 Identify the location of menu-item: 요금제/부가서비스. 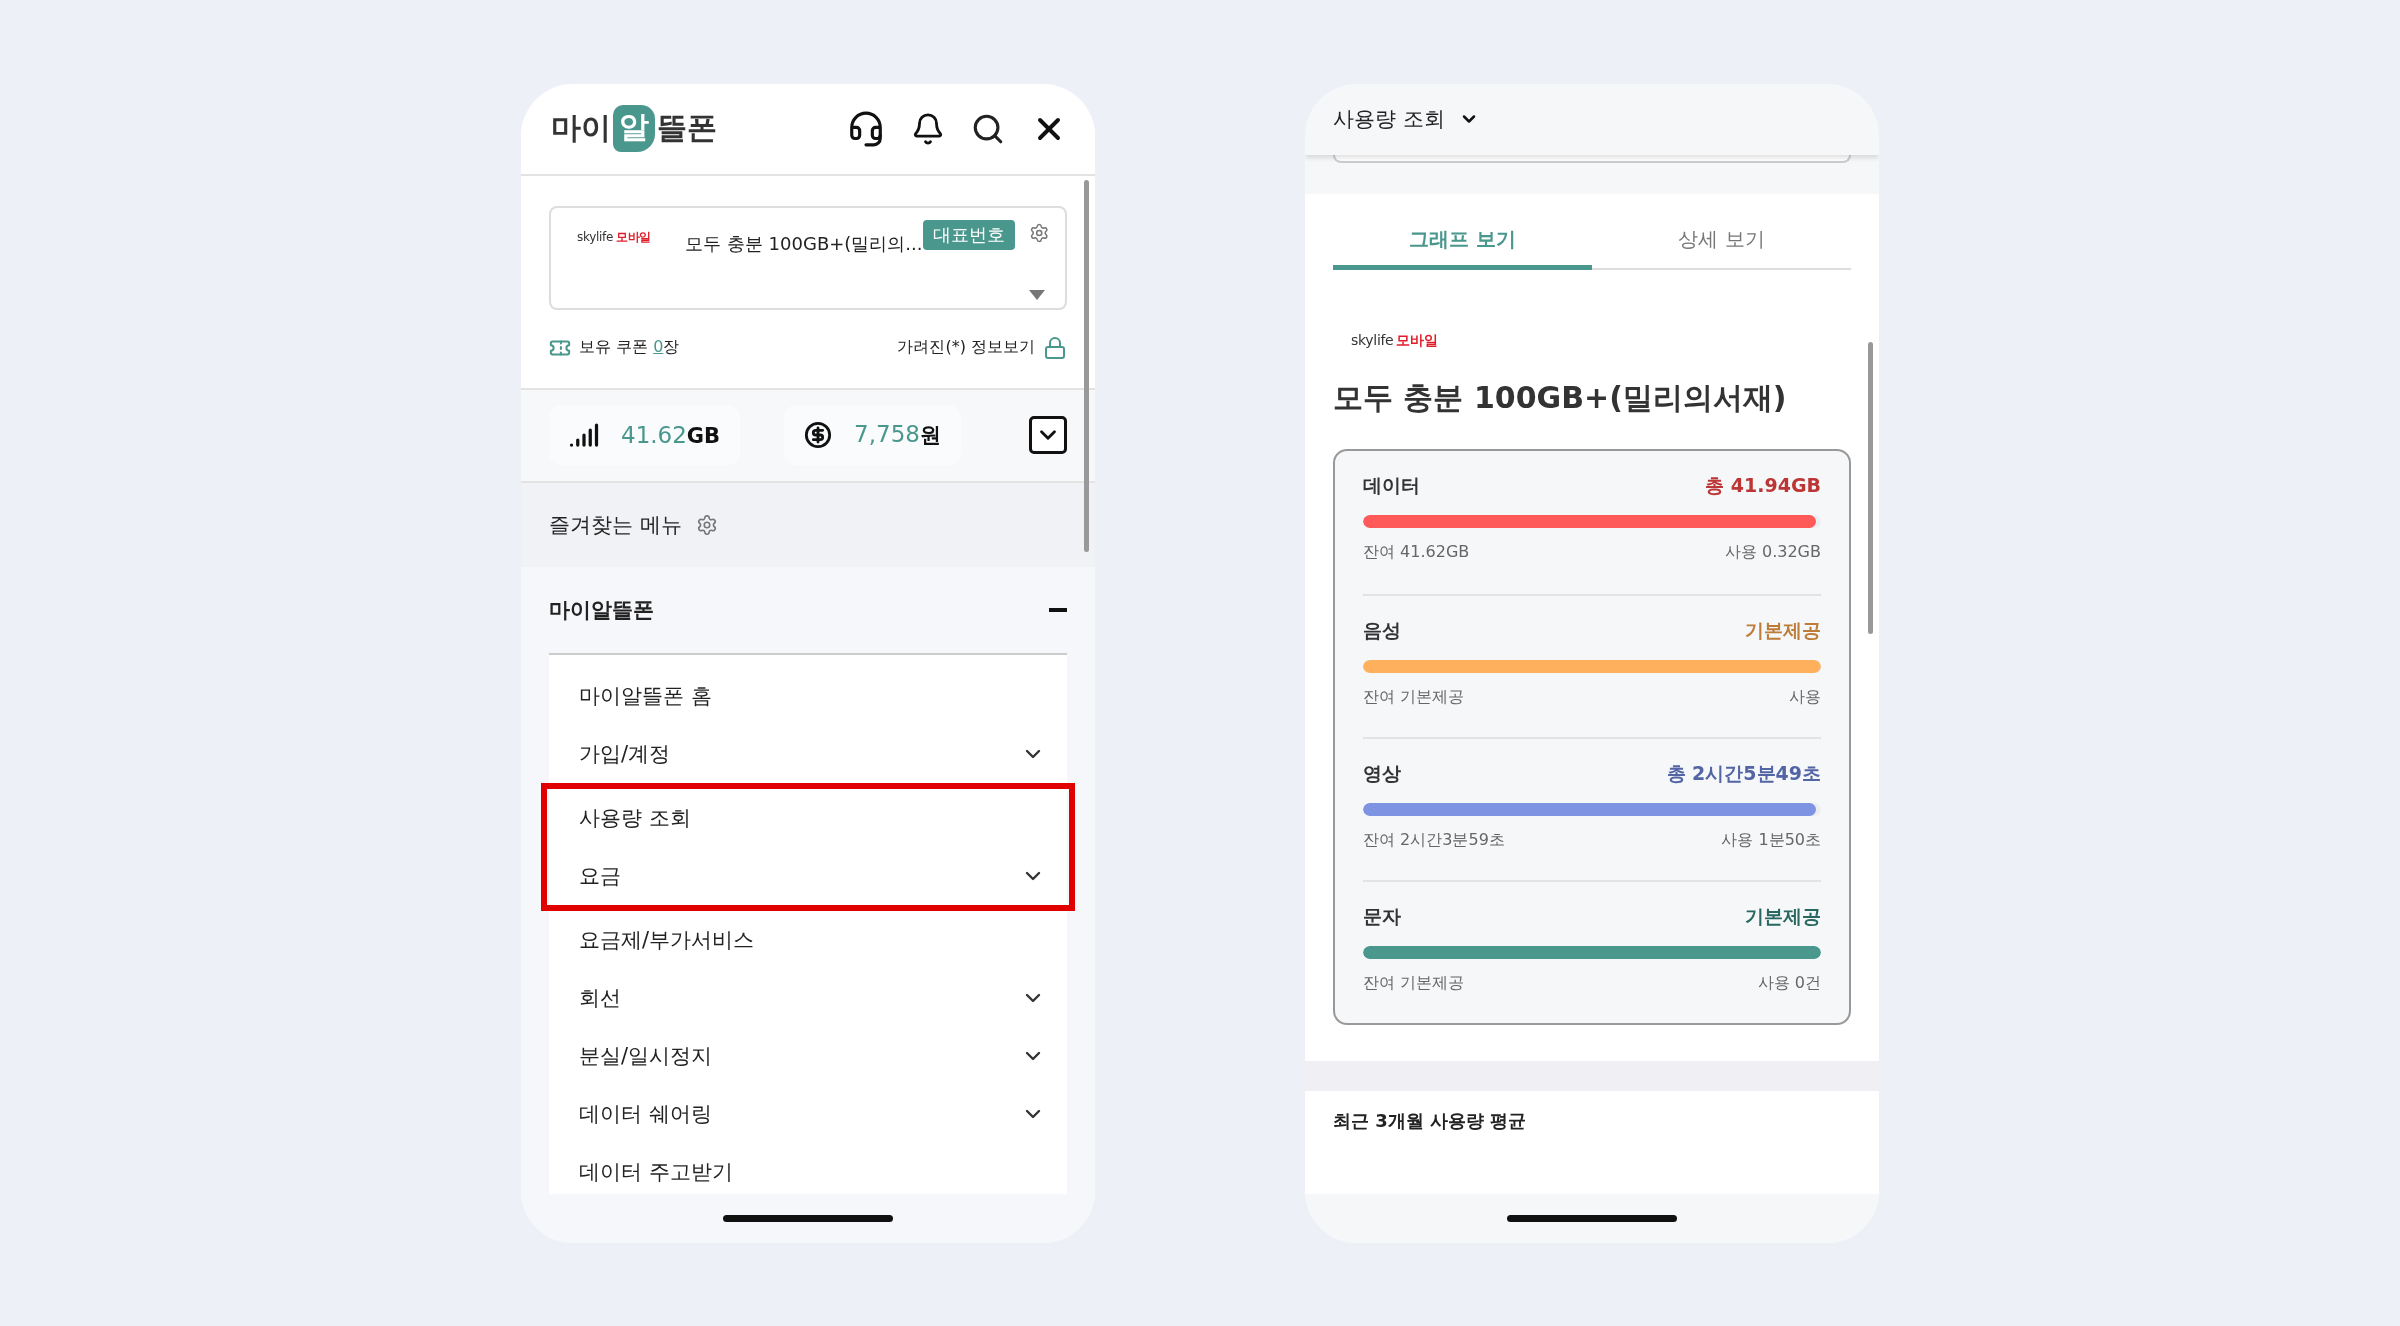
(808, 939).